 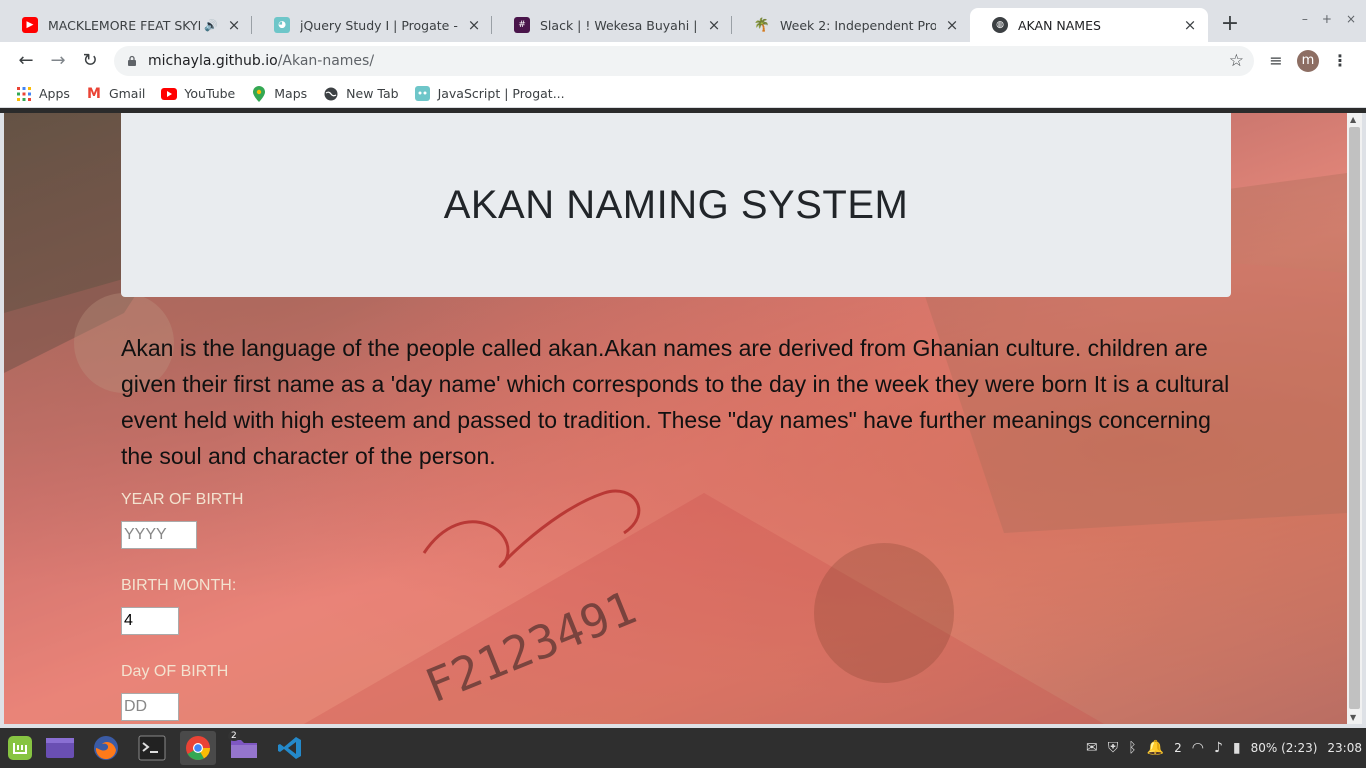 I want to click on tab-title: MACKLEMORE FEAT SKYLA, so click(x=124, y=25).